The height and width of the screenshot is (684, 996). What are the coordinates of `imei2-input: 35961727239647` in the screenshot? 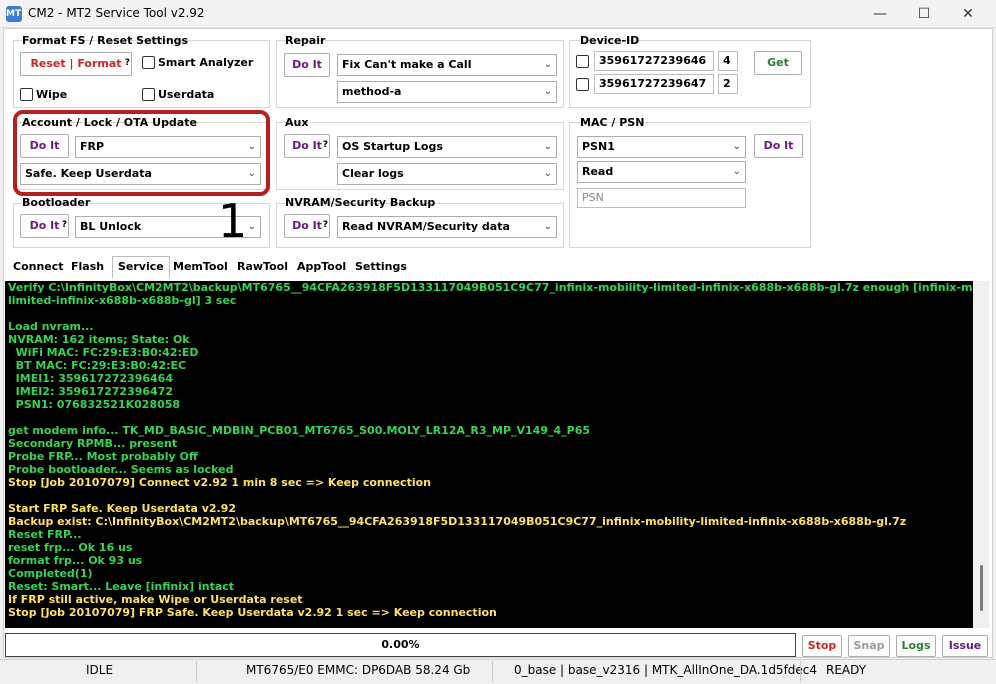 It's located at (654, 84).